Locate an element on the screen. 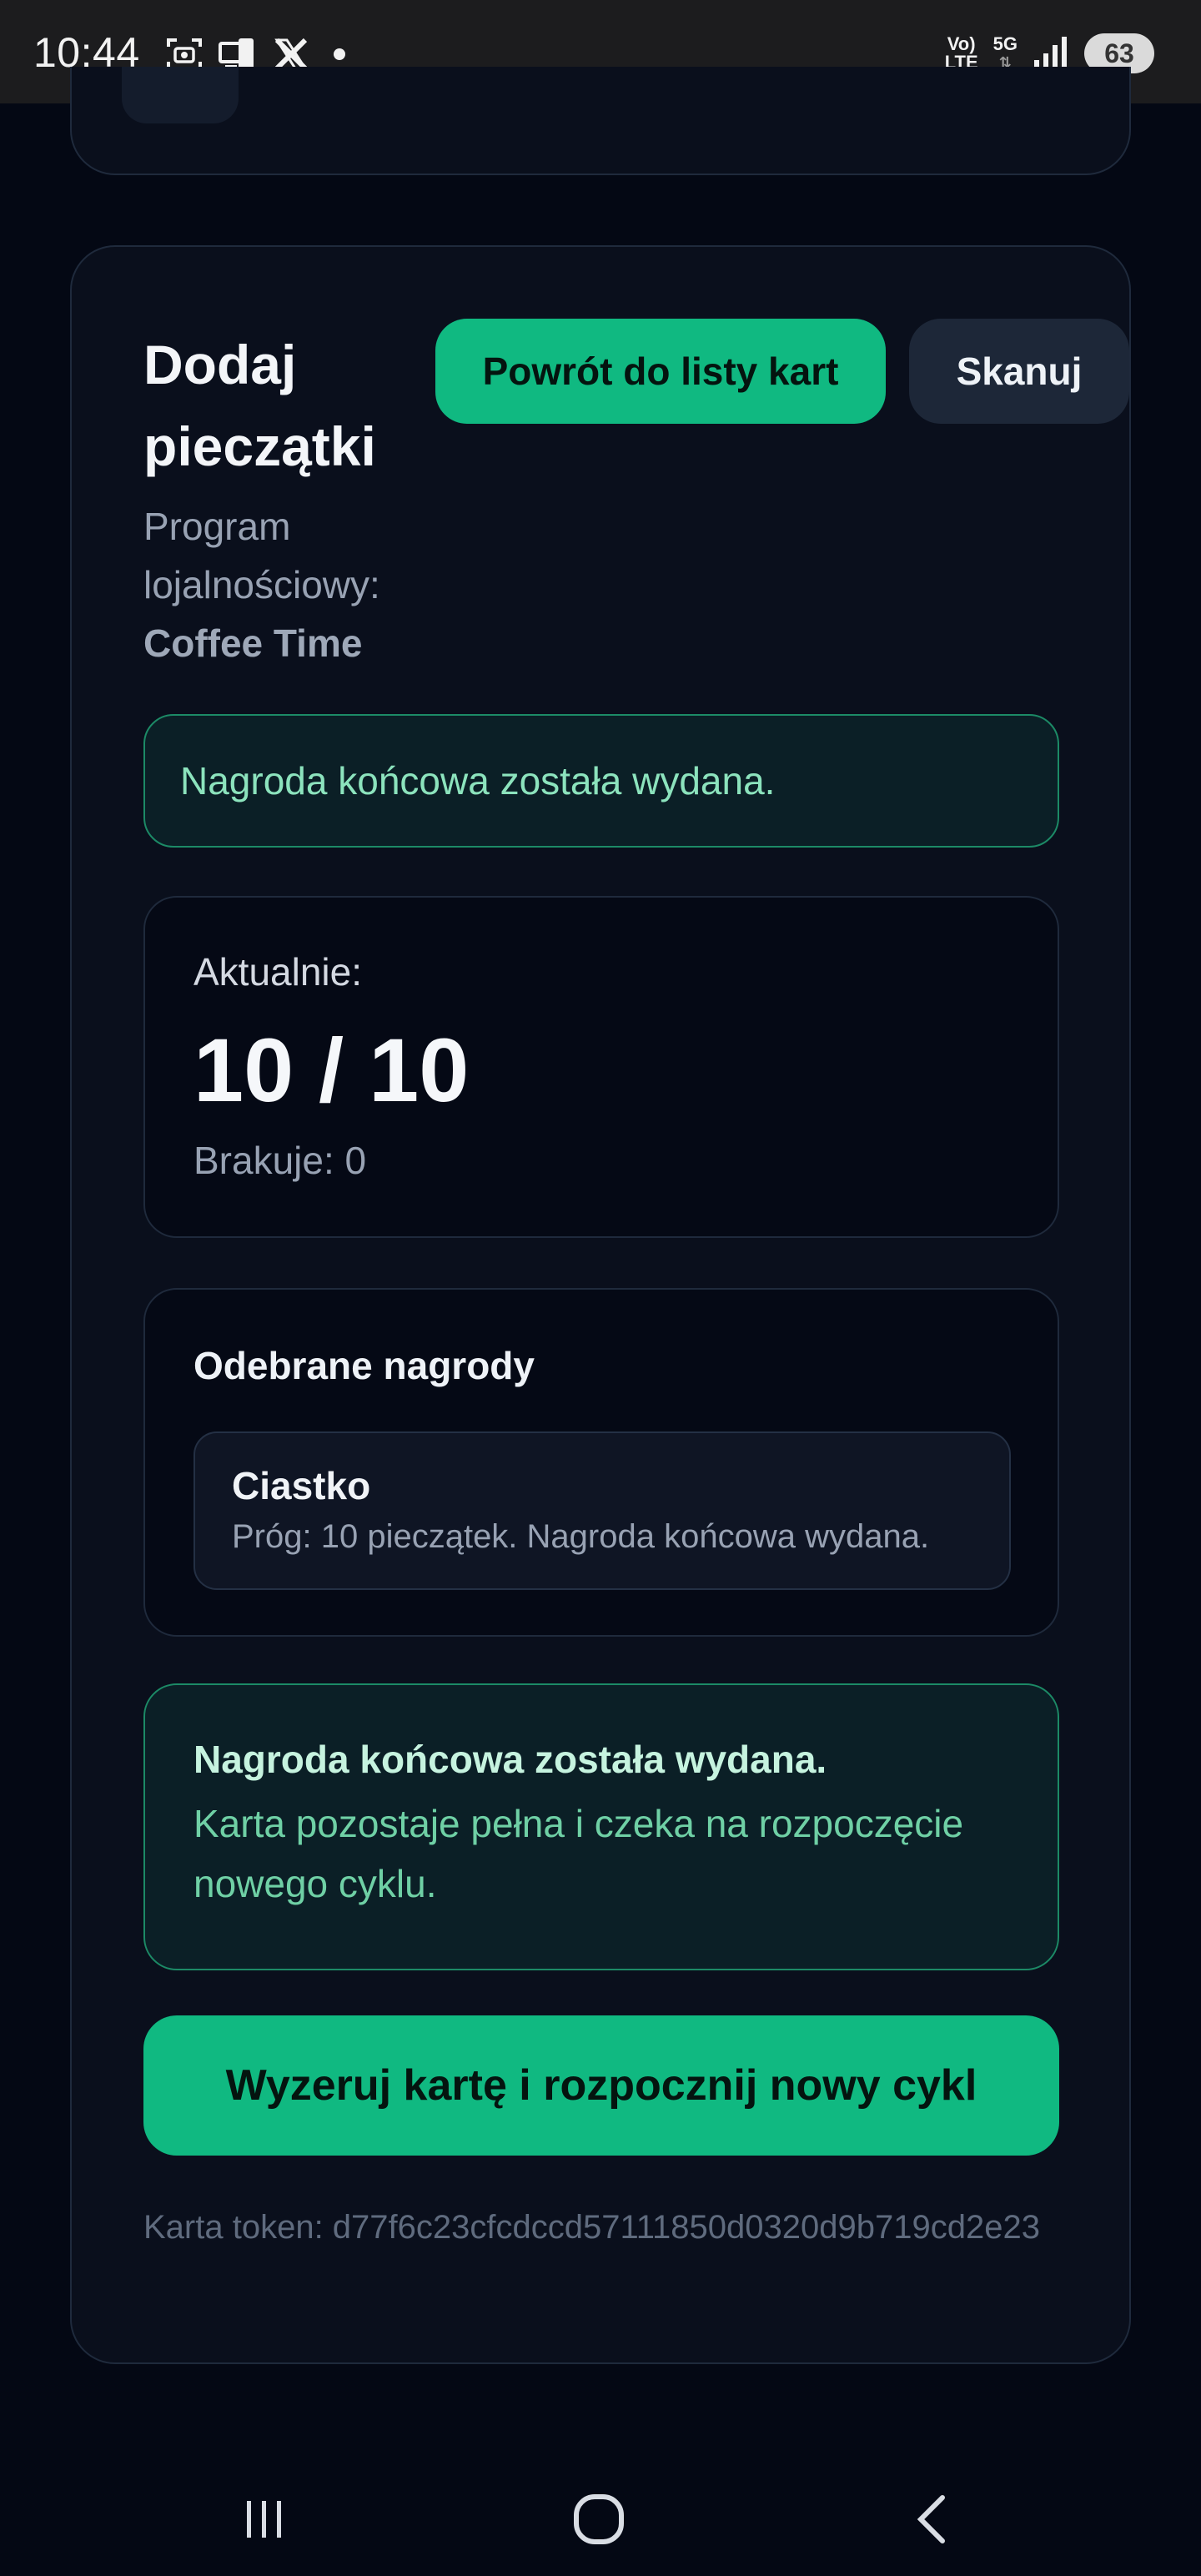 This screenshot has height=2576, width=1201. current-stamps-value: 10 / 10 is located at coordinates (332, 1069).